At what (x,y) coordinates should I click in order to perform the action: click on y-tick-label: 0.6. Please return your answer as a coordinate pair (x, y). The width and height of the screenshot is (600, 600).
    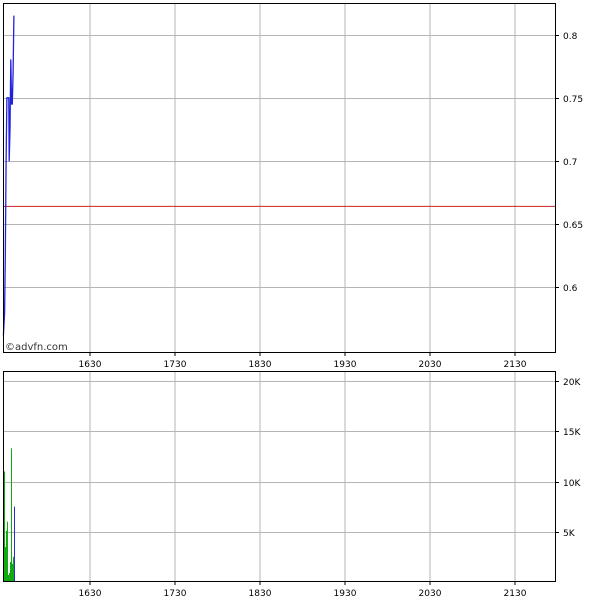
    Looking at the image, I should click on (570, 289).